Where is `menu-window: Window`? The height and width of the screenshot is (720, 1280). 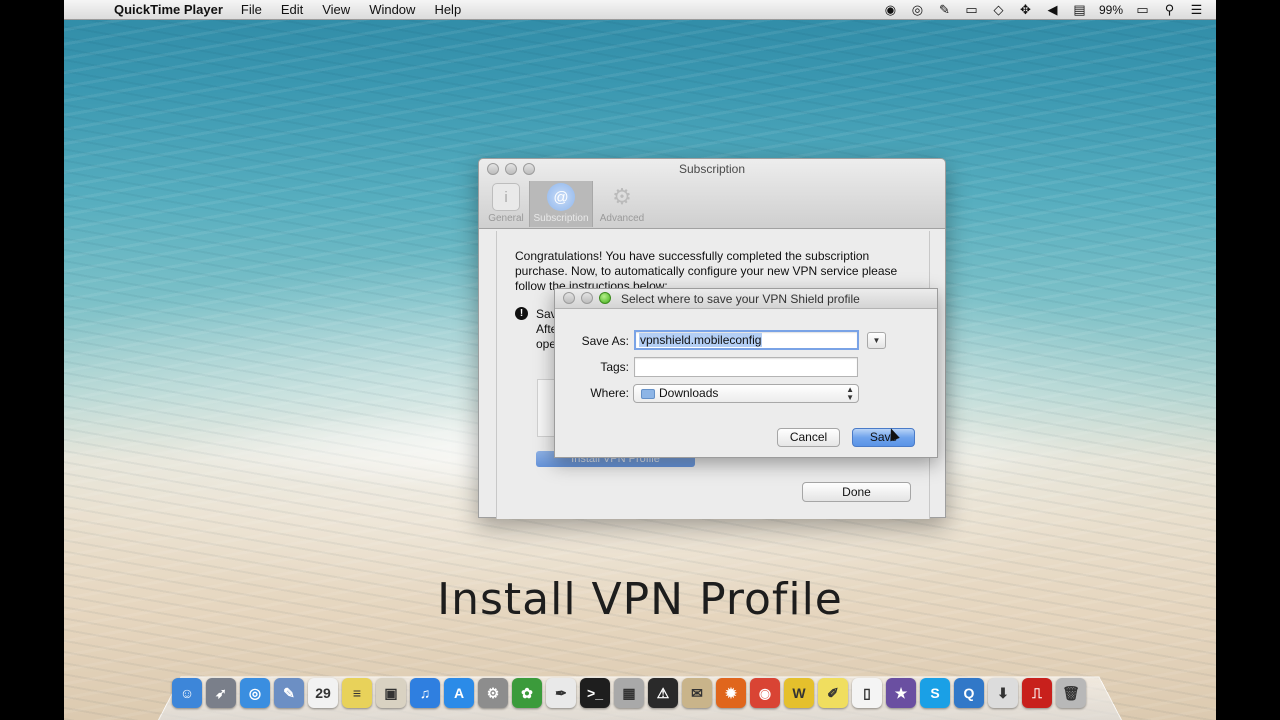
menu-window: Window is located at coordinates (392, 9).